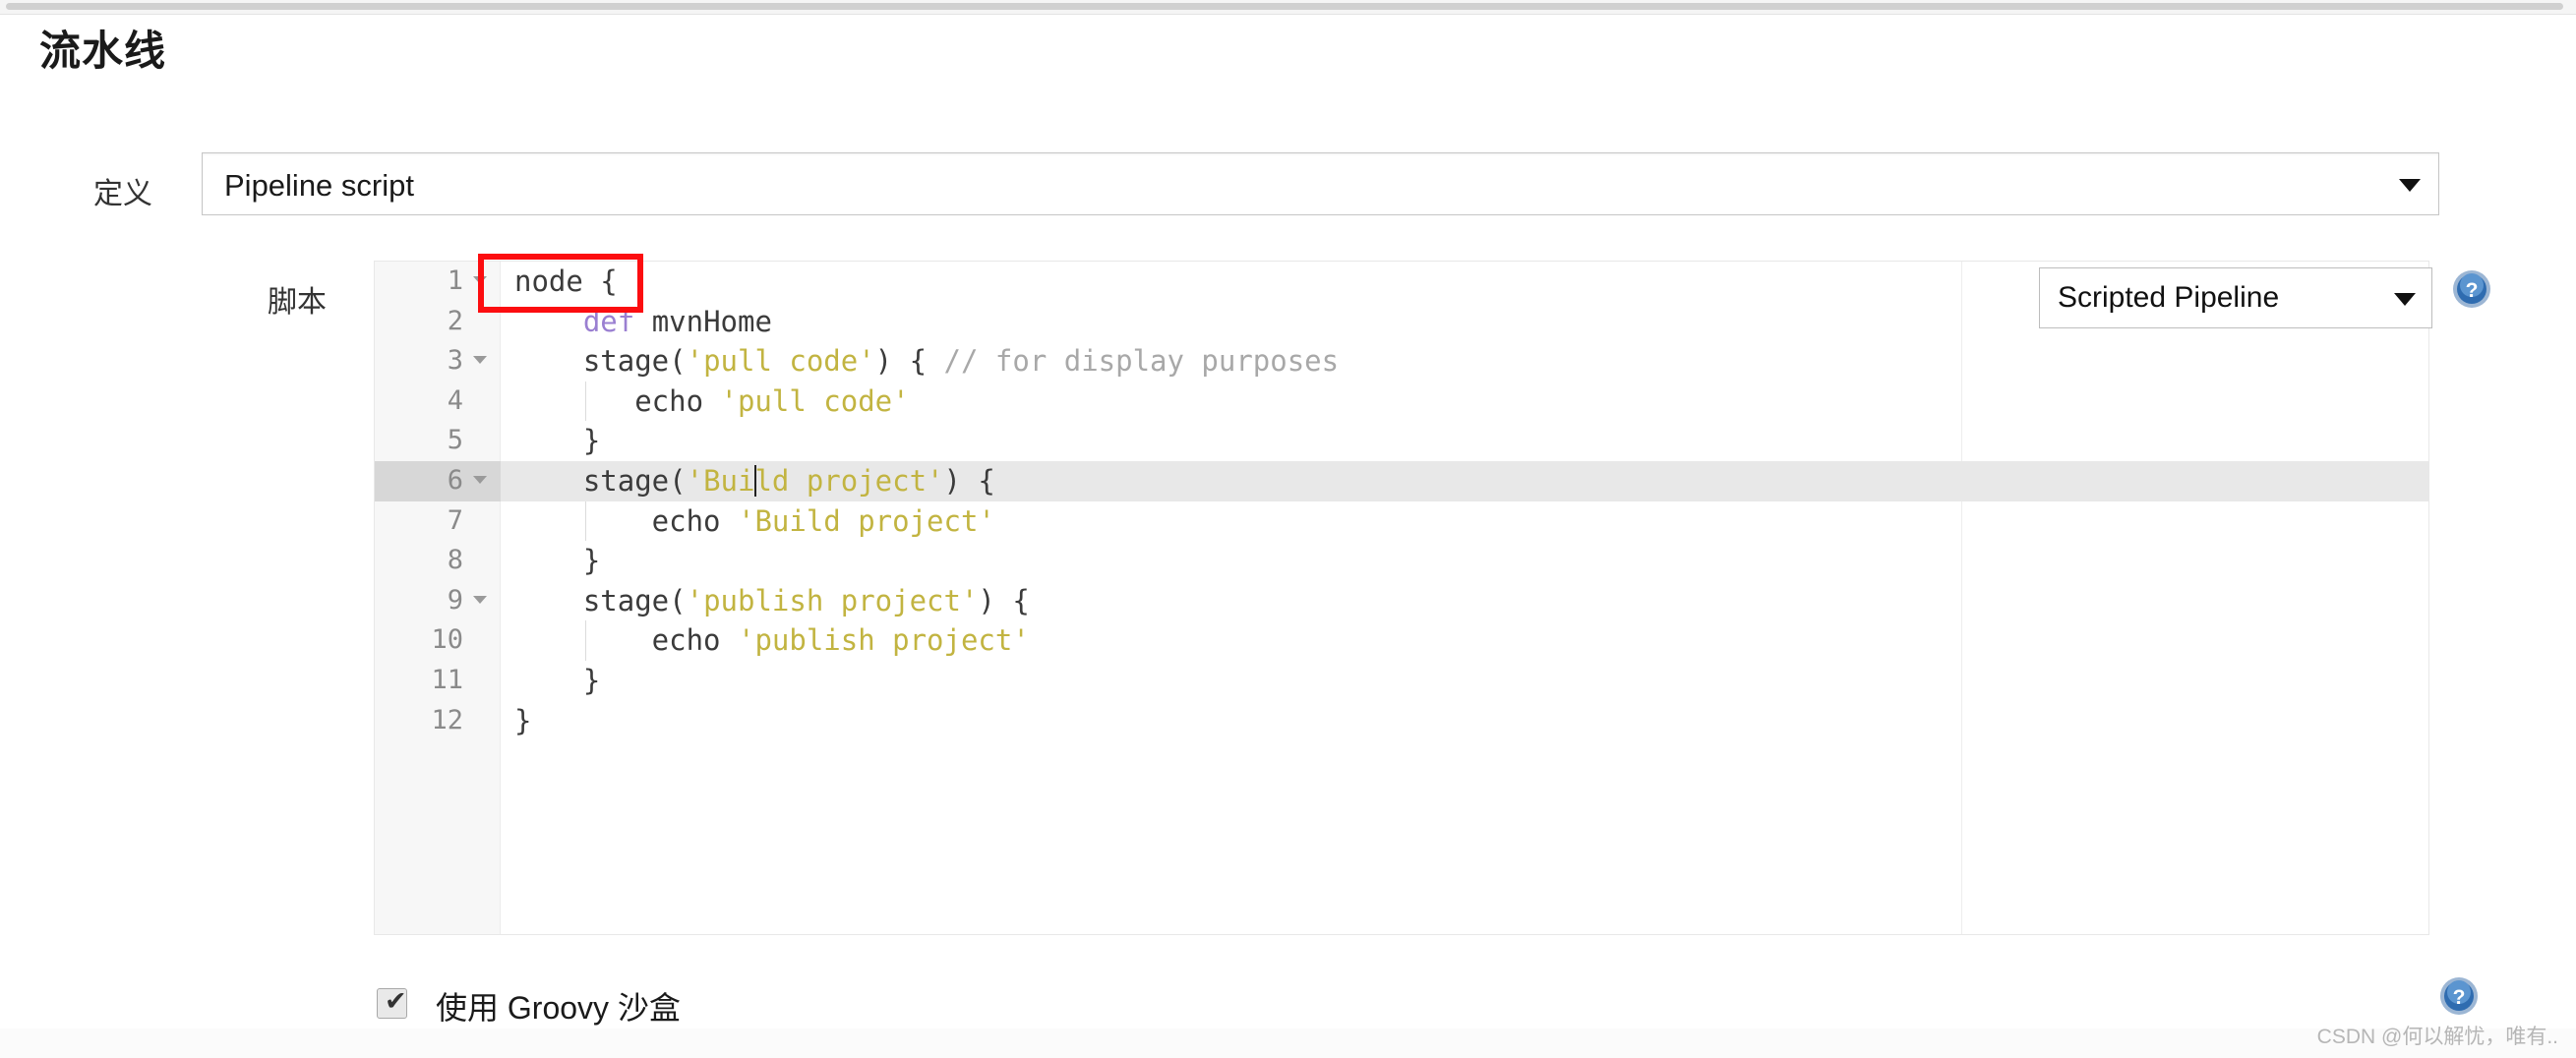 This screenshot has height=1058, width=2576. I want to click on line-number-cell: 8, so click(438, 561).